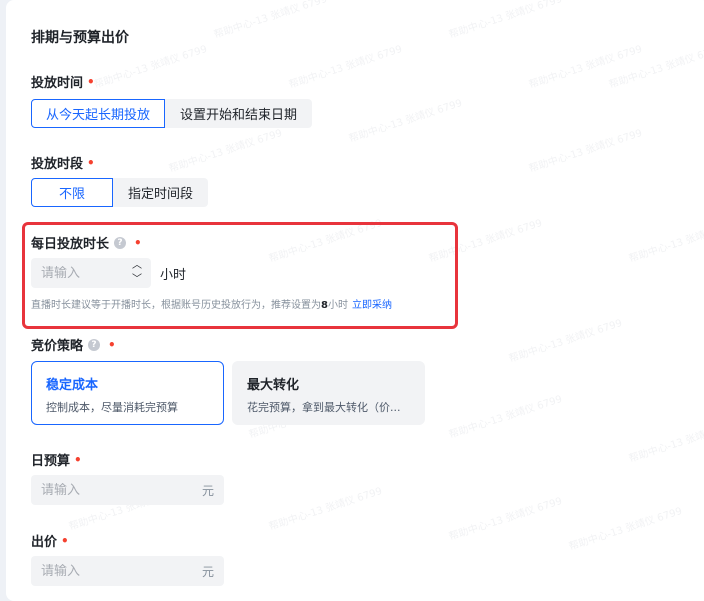 This screenshot has height=601, width=704. What do you see at coordinates (72, 385) in the screenshot?
I see `strategy-title: 稳定成本` at bounding box center [72, 385].